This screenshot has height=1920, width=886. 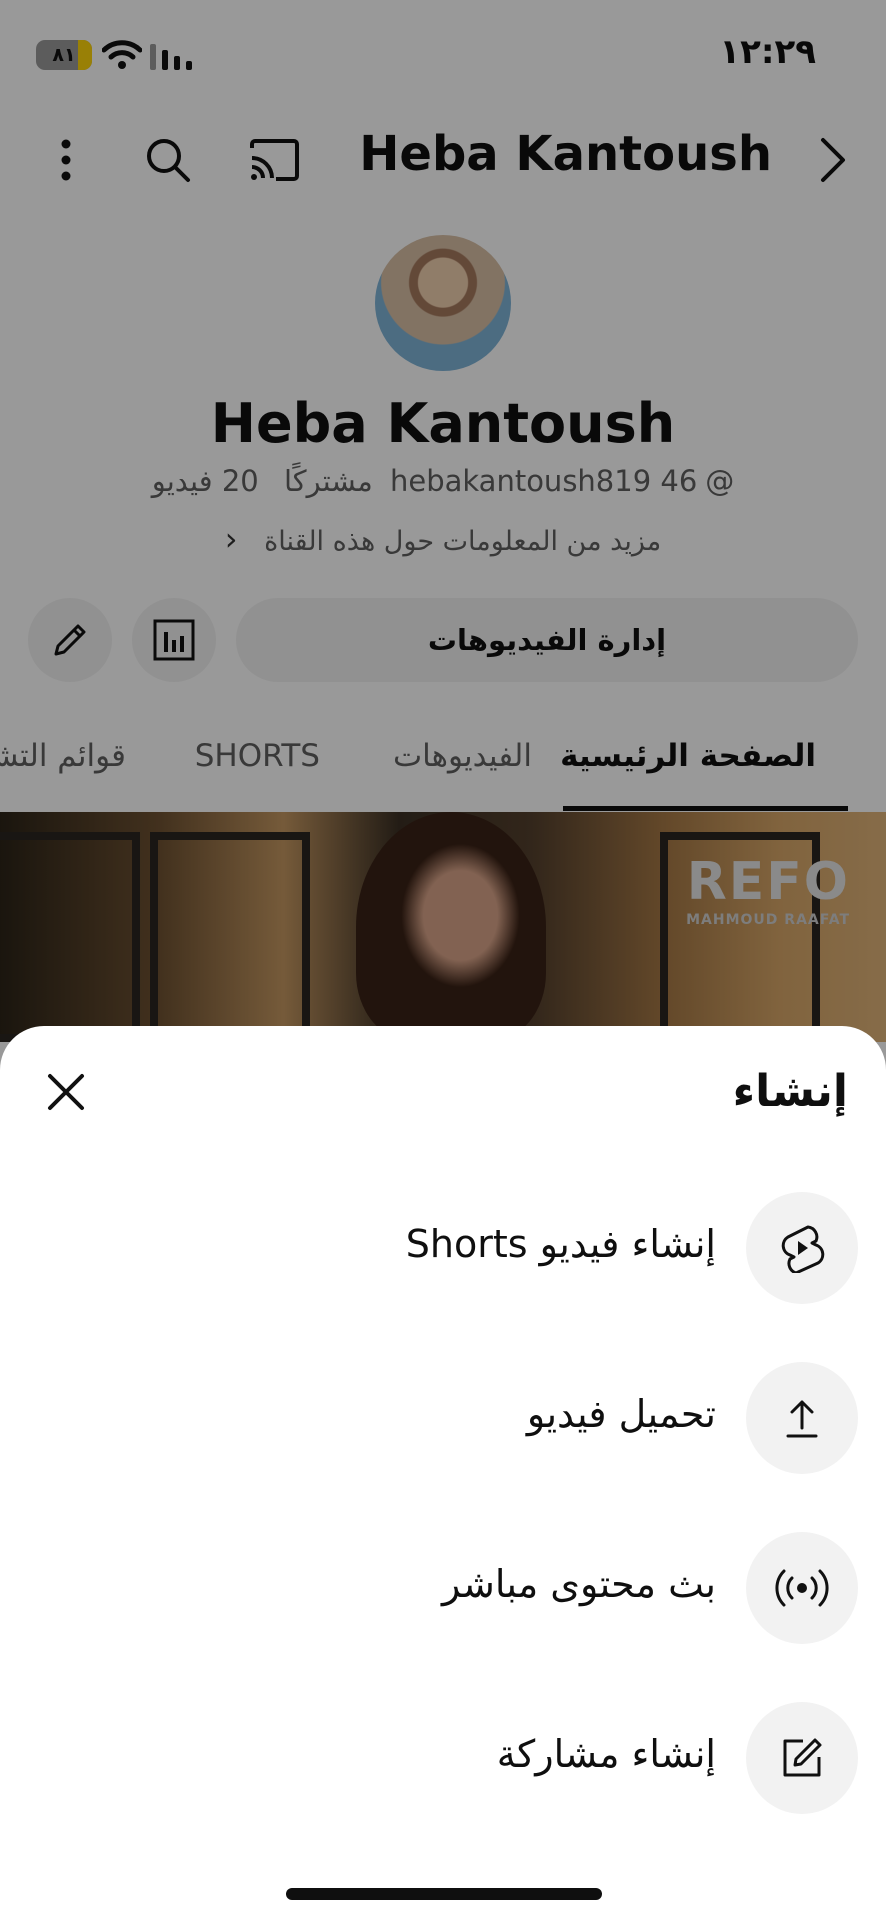 What do you see at coordinates (444, 1894) in the screenshot?
I see `home-indicator` at bounding box center [444, 1894].